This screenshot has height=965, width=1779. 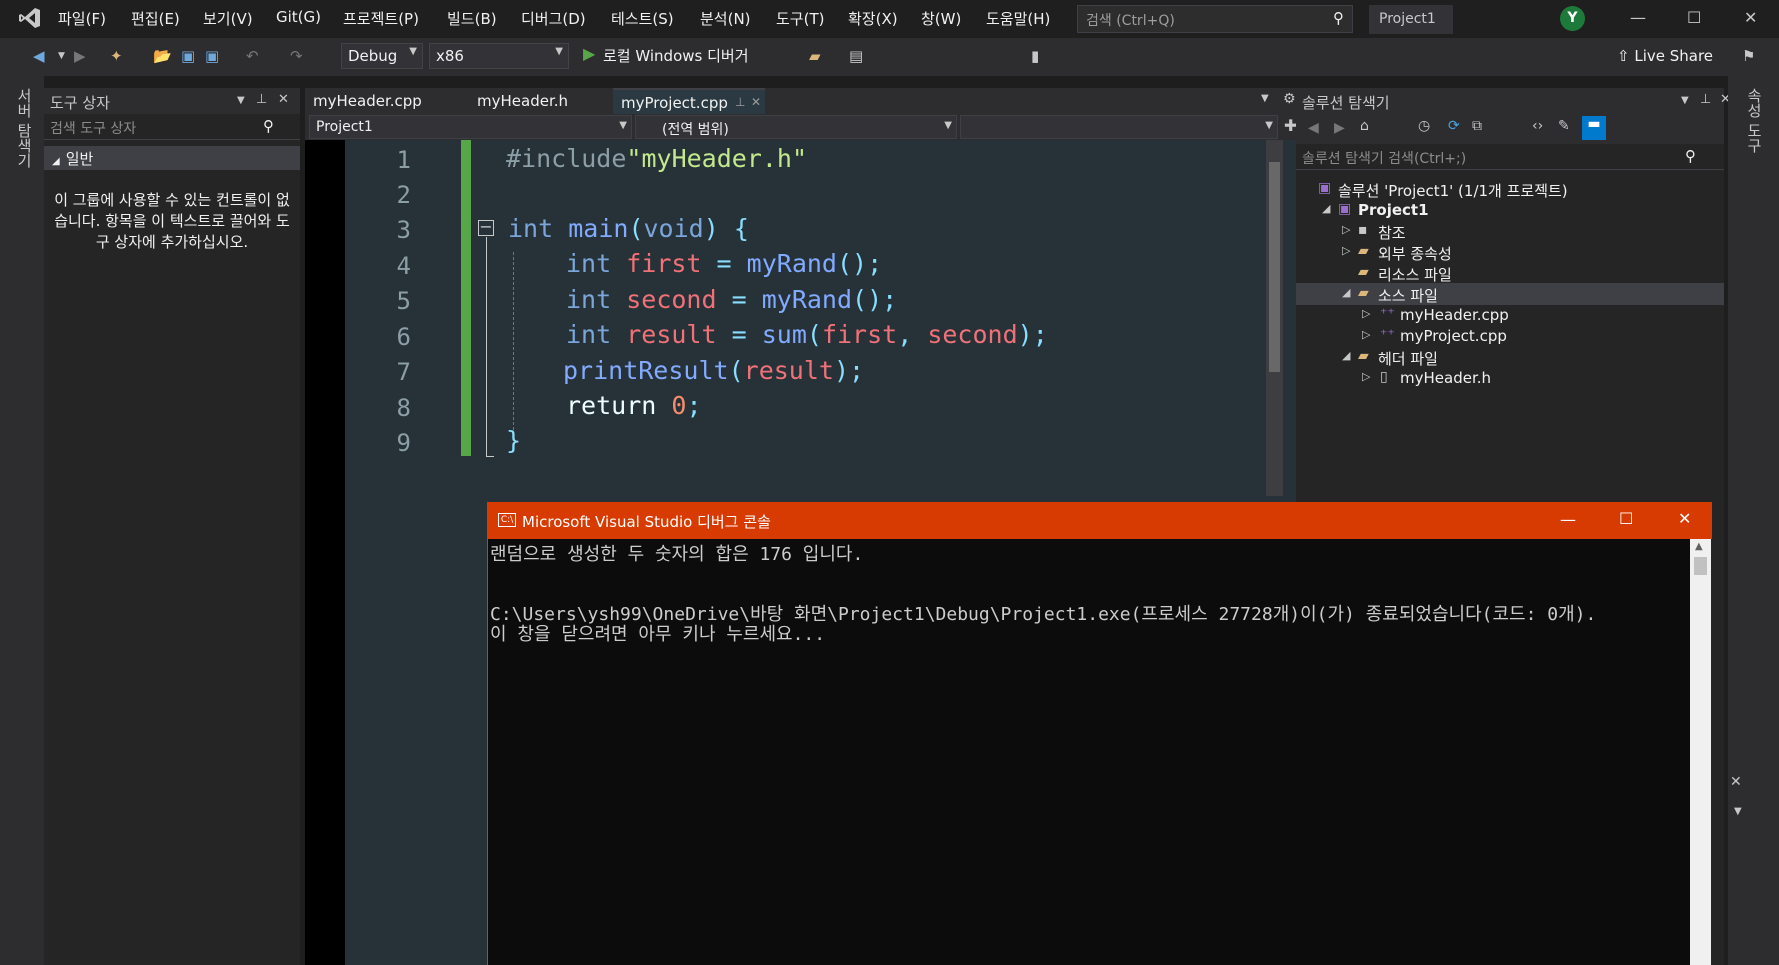 What do you see at coordinates (252, 56) in the screenshot?
I see `undo-icon: ↶` at bounding box center [252, 56].